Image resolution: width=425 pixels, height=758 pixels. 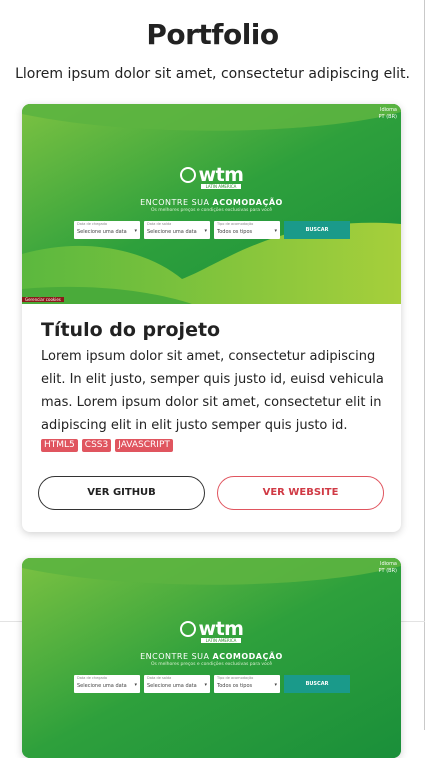 I want to click on view-website-button: VER WEBSITE, so click(x=300, y=493).